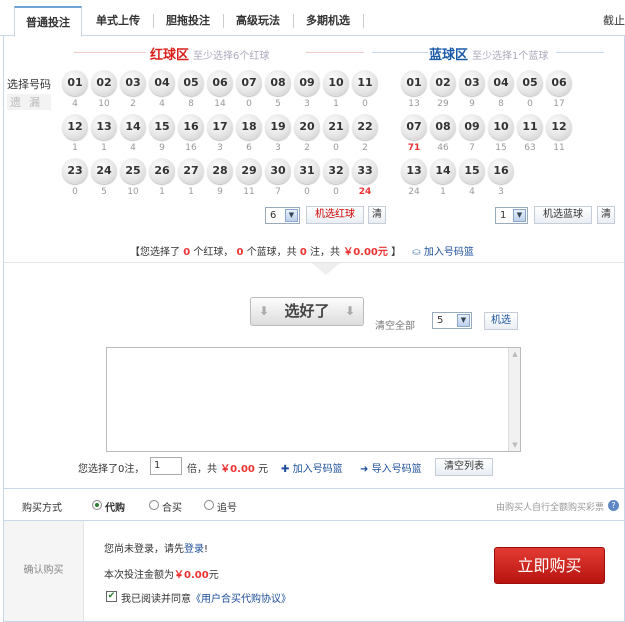  Describe the element at coordinates (501, 127) in the screenshot. I see `blue-ball: 10` at that location.